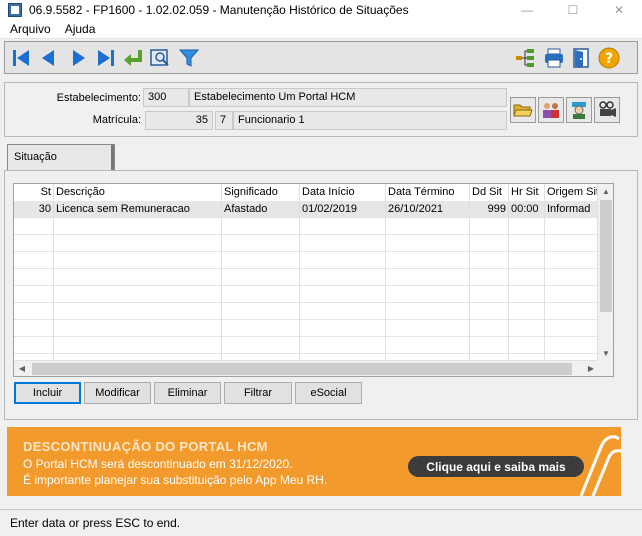  I want to click on column-header-dd-sit: Dd Sit, so click(489, 192).